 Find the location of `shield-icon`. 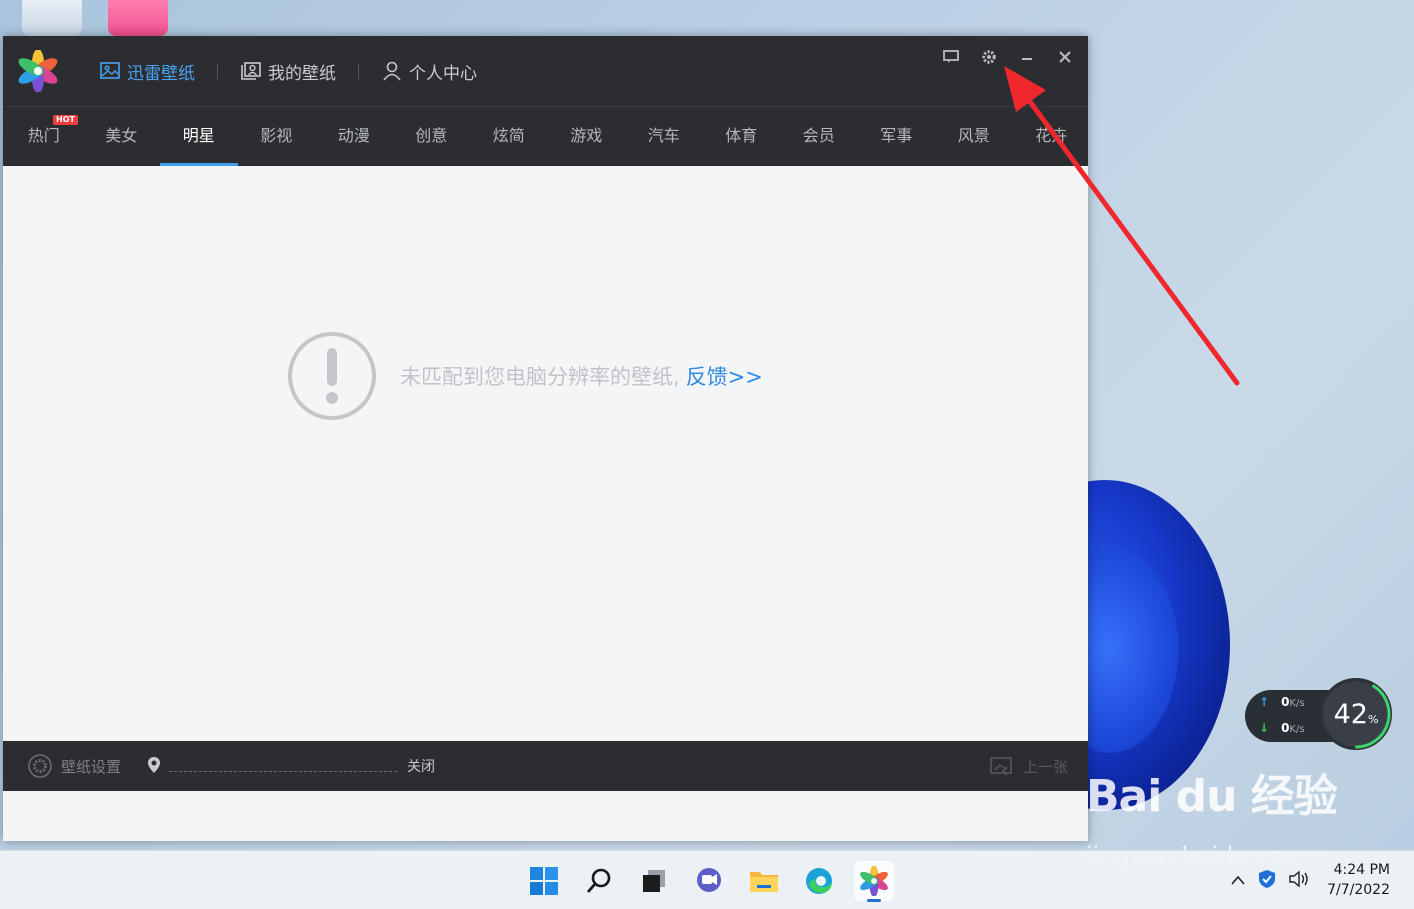

shield-icon is located at coordinates (1267, 881).